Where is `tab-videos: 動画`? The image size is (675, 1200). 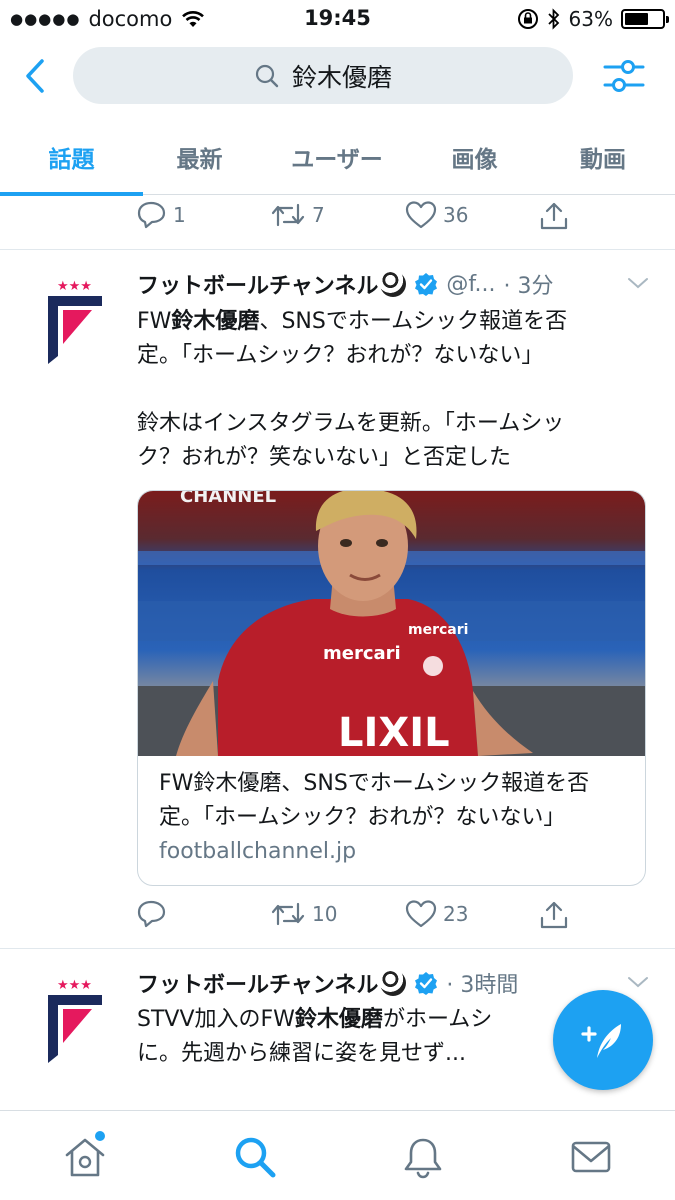
tab-videos: 動画 is located at coordinates (603, 156).